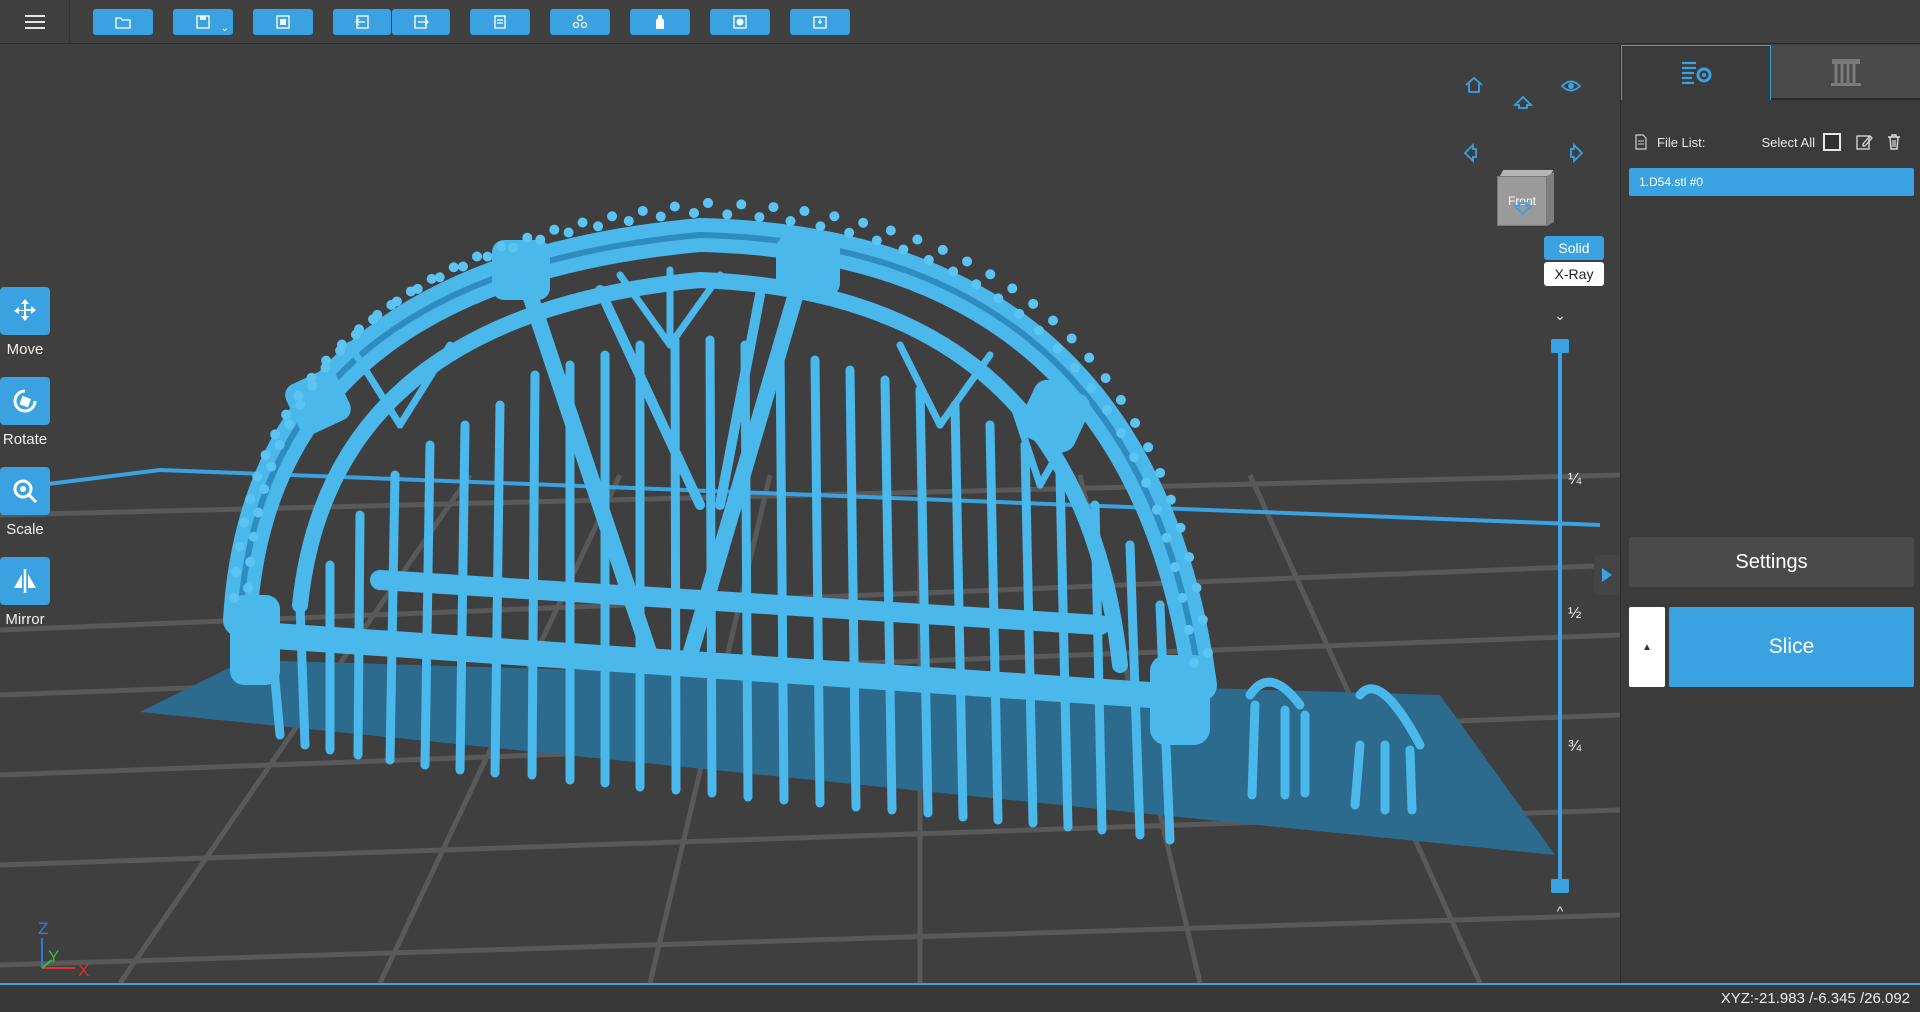 Image resolution: width=1920 pixels, height=1012 pixels. I want to click on move-tool: Move, so click(25, 322).